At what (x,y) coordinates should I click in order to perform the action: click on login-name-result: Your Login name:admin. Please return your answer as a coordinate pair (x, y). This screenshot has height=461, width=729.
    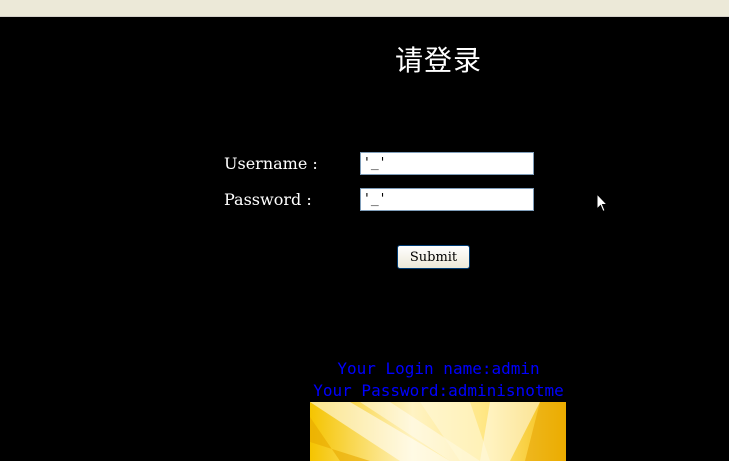
    Looking at the image, I should click on (438, 368).